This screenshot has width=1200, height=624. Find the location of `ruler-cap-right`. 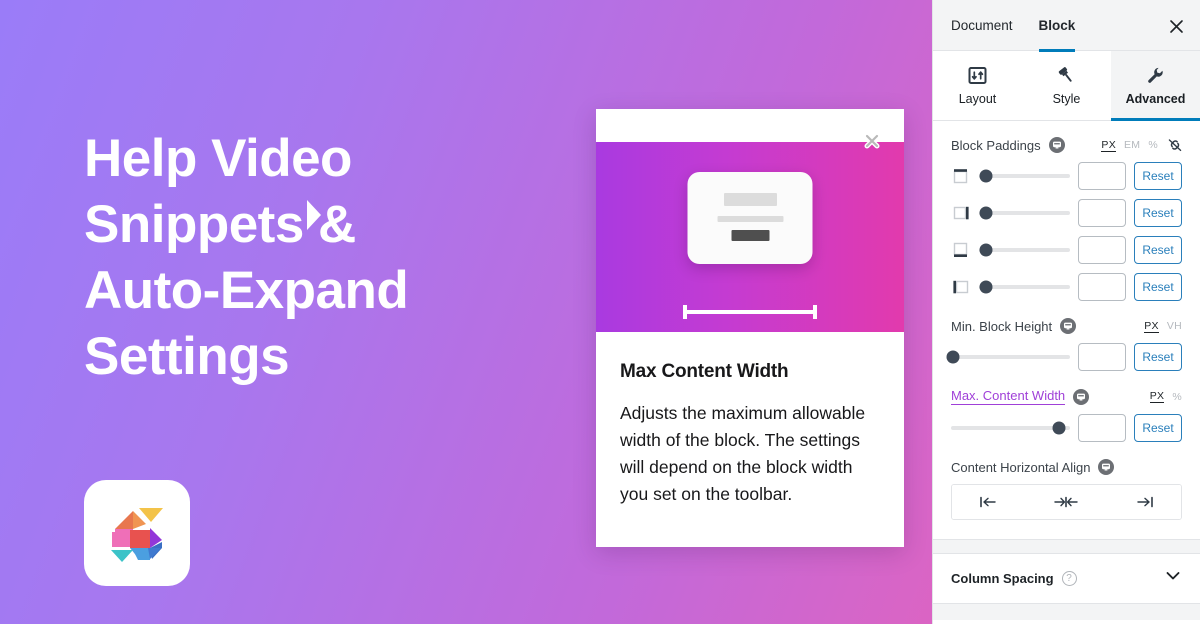

ruler-cap-right is located at coordinates (815, 312).